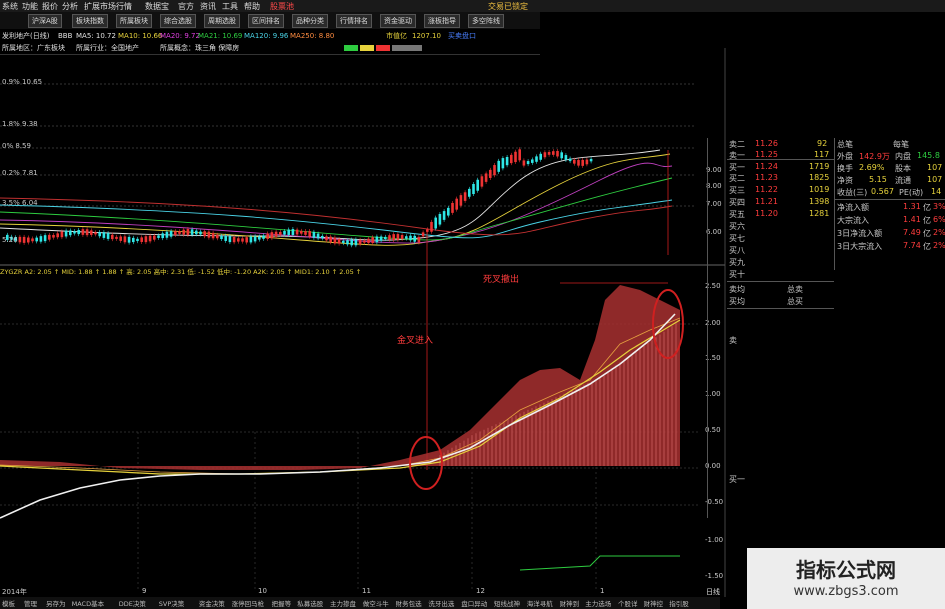 This screenshot has width=945, height=609. Describe the element at coordinates (598, 603) in the screenshot. I see `bottom-tab-18: 主力选场` at that location.